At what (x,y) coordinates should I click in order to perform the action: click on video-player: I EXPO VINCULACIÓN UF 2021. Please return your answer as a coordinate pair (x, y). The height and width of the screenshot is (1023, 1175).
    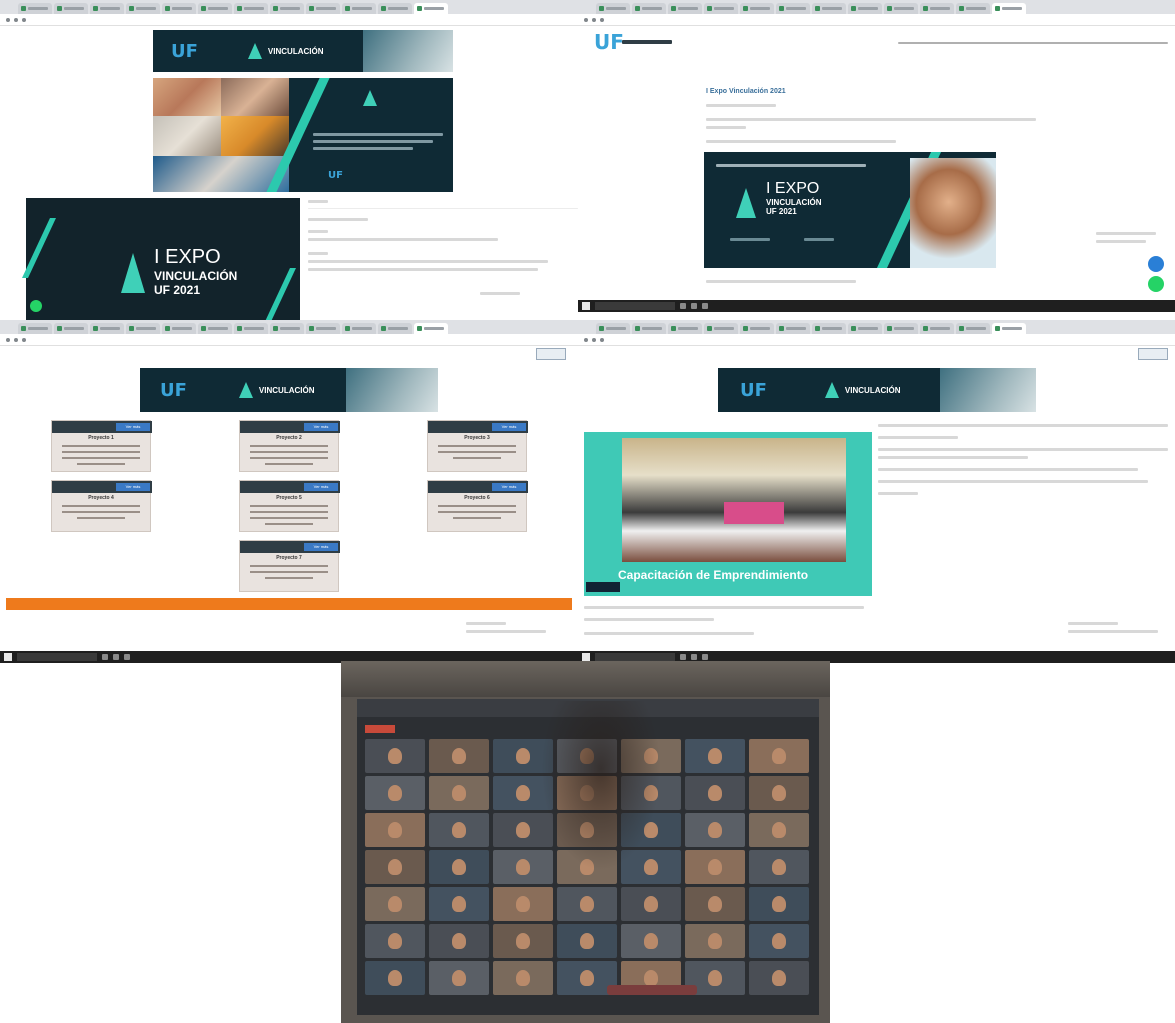
    Looking at the image, I should click on (161, 259).